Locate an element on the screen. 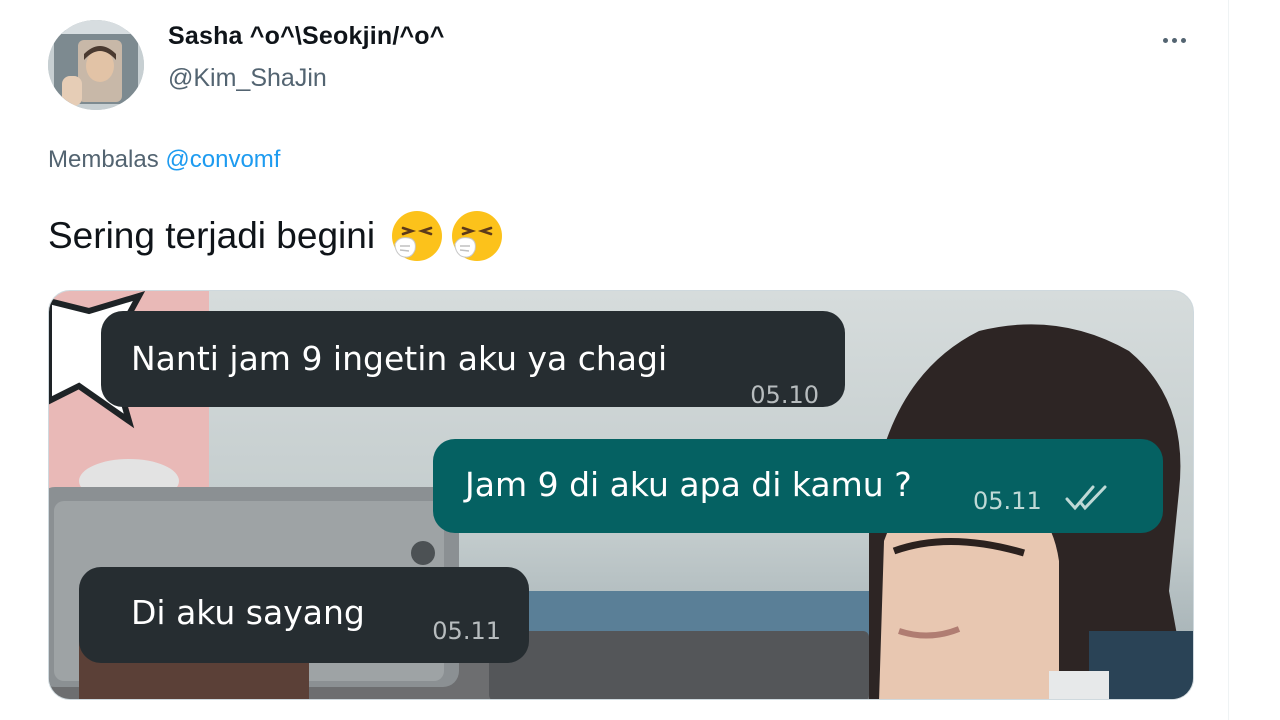  double-check-icon is located at coordinates (1086, 498).